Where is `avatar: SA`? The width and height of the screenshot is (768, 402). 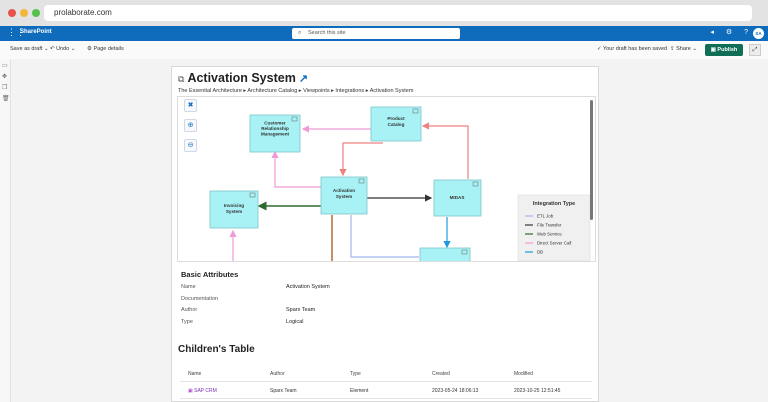 avatar: SA is located at coordinates (758, 33).